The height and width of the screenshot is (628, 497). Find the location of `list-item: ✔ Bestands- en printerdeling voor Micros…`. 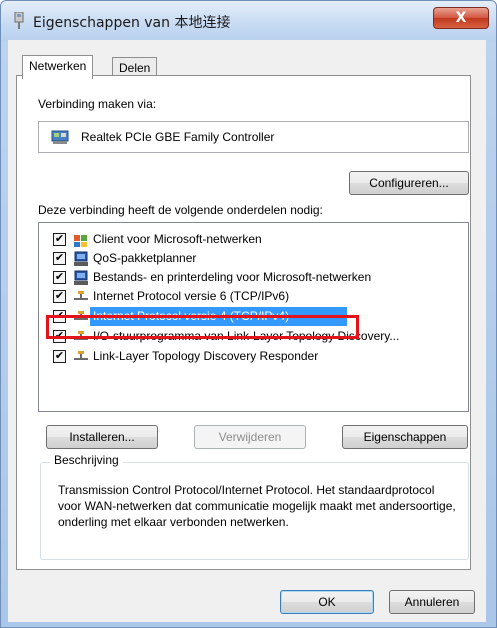

list-item: ✔ Bestands- en printerdeling voor Micros… is located at coordinates (253, 278).